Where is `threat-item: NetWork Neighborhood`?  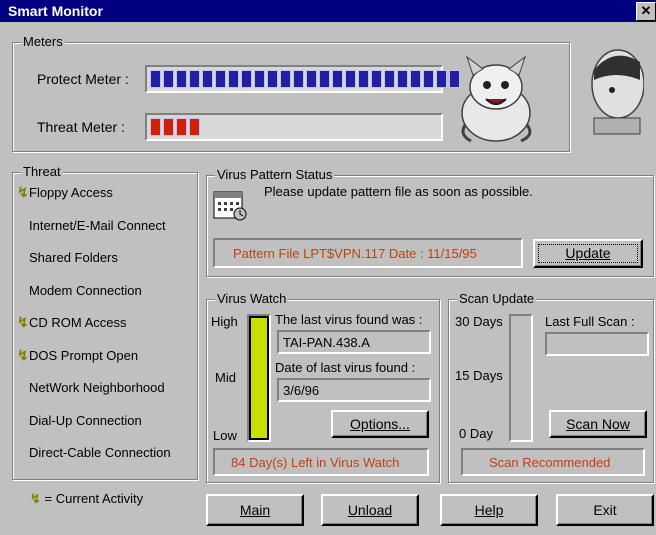
threat-item: NetWork Neighborhood is located at coordinates (97, 387).